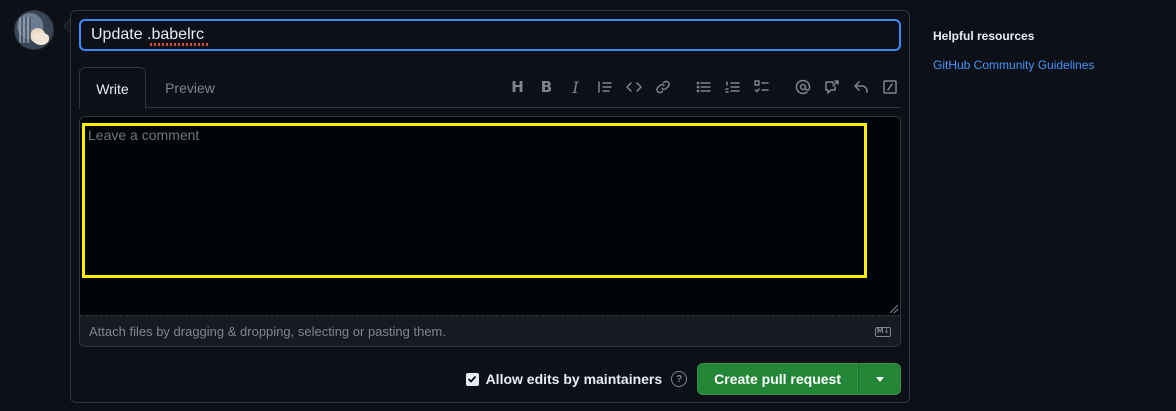 Image resolution: width=1176 pixels, height=411 pixels. What do you see at coordinates (732, 87) in the screenshot?
I see `ordered-list-icon` at bounding box center [732, 87].